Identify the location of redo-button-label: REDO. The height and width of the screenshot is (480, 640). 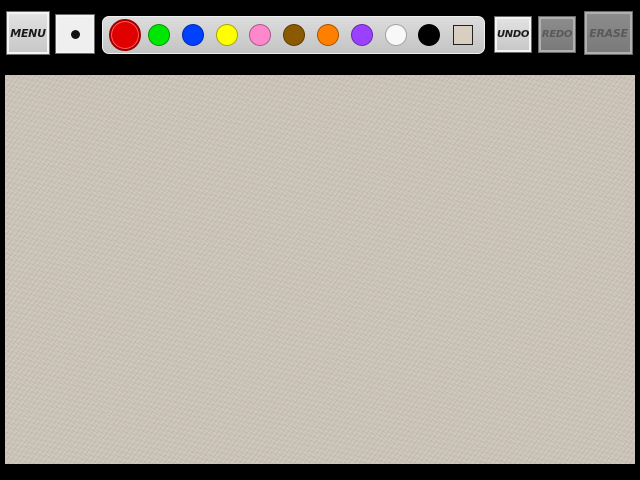
(557, 34).